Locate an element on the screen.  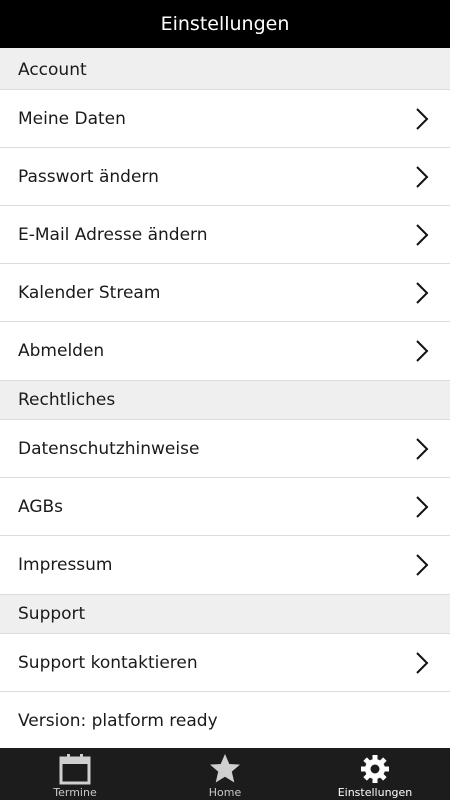
tab-termine: Termine is located at coordinates (75, 774).